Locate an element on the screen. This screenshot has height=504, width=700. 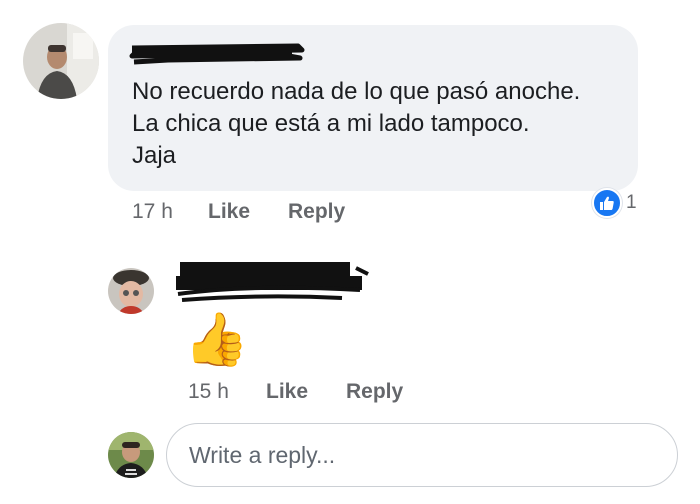
replier-avatar is located at coordinates (131, 291).